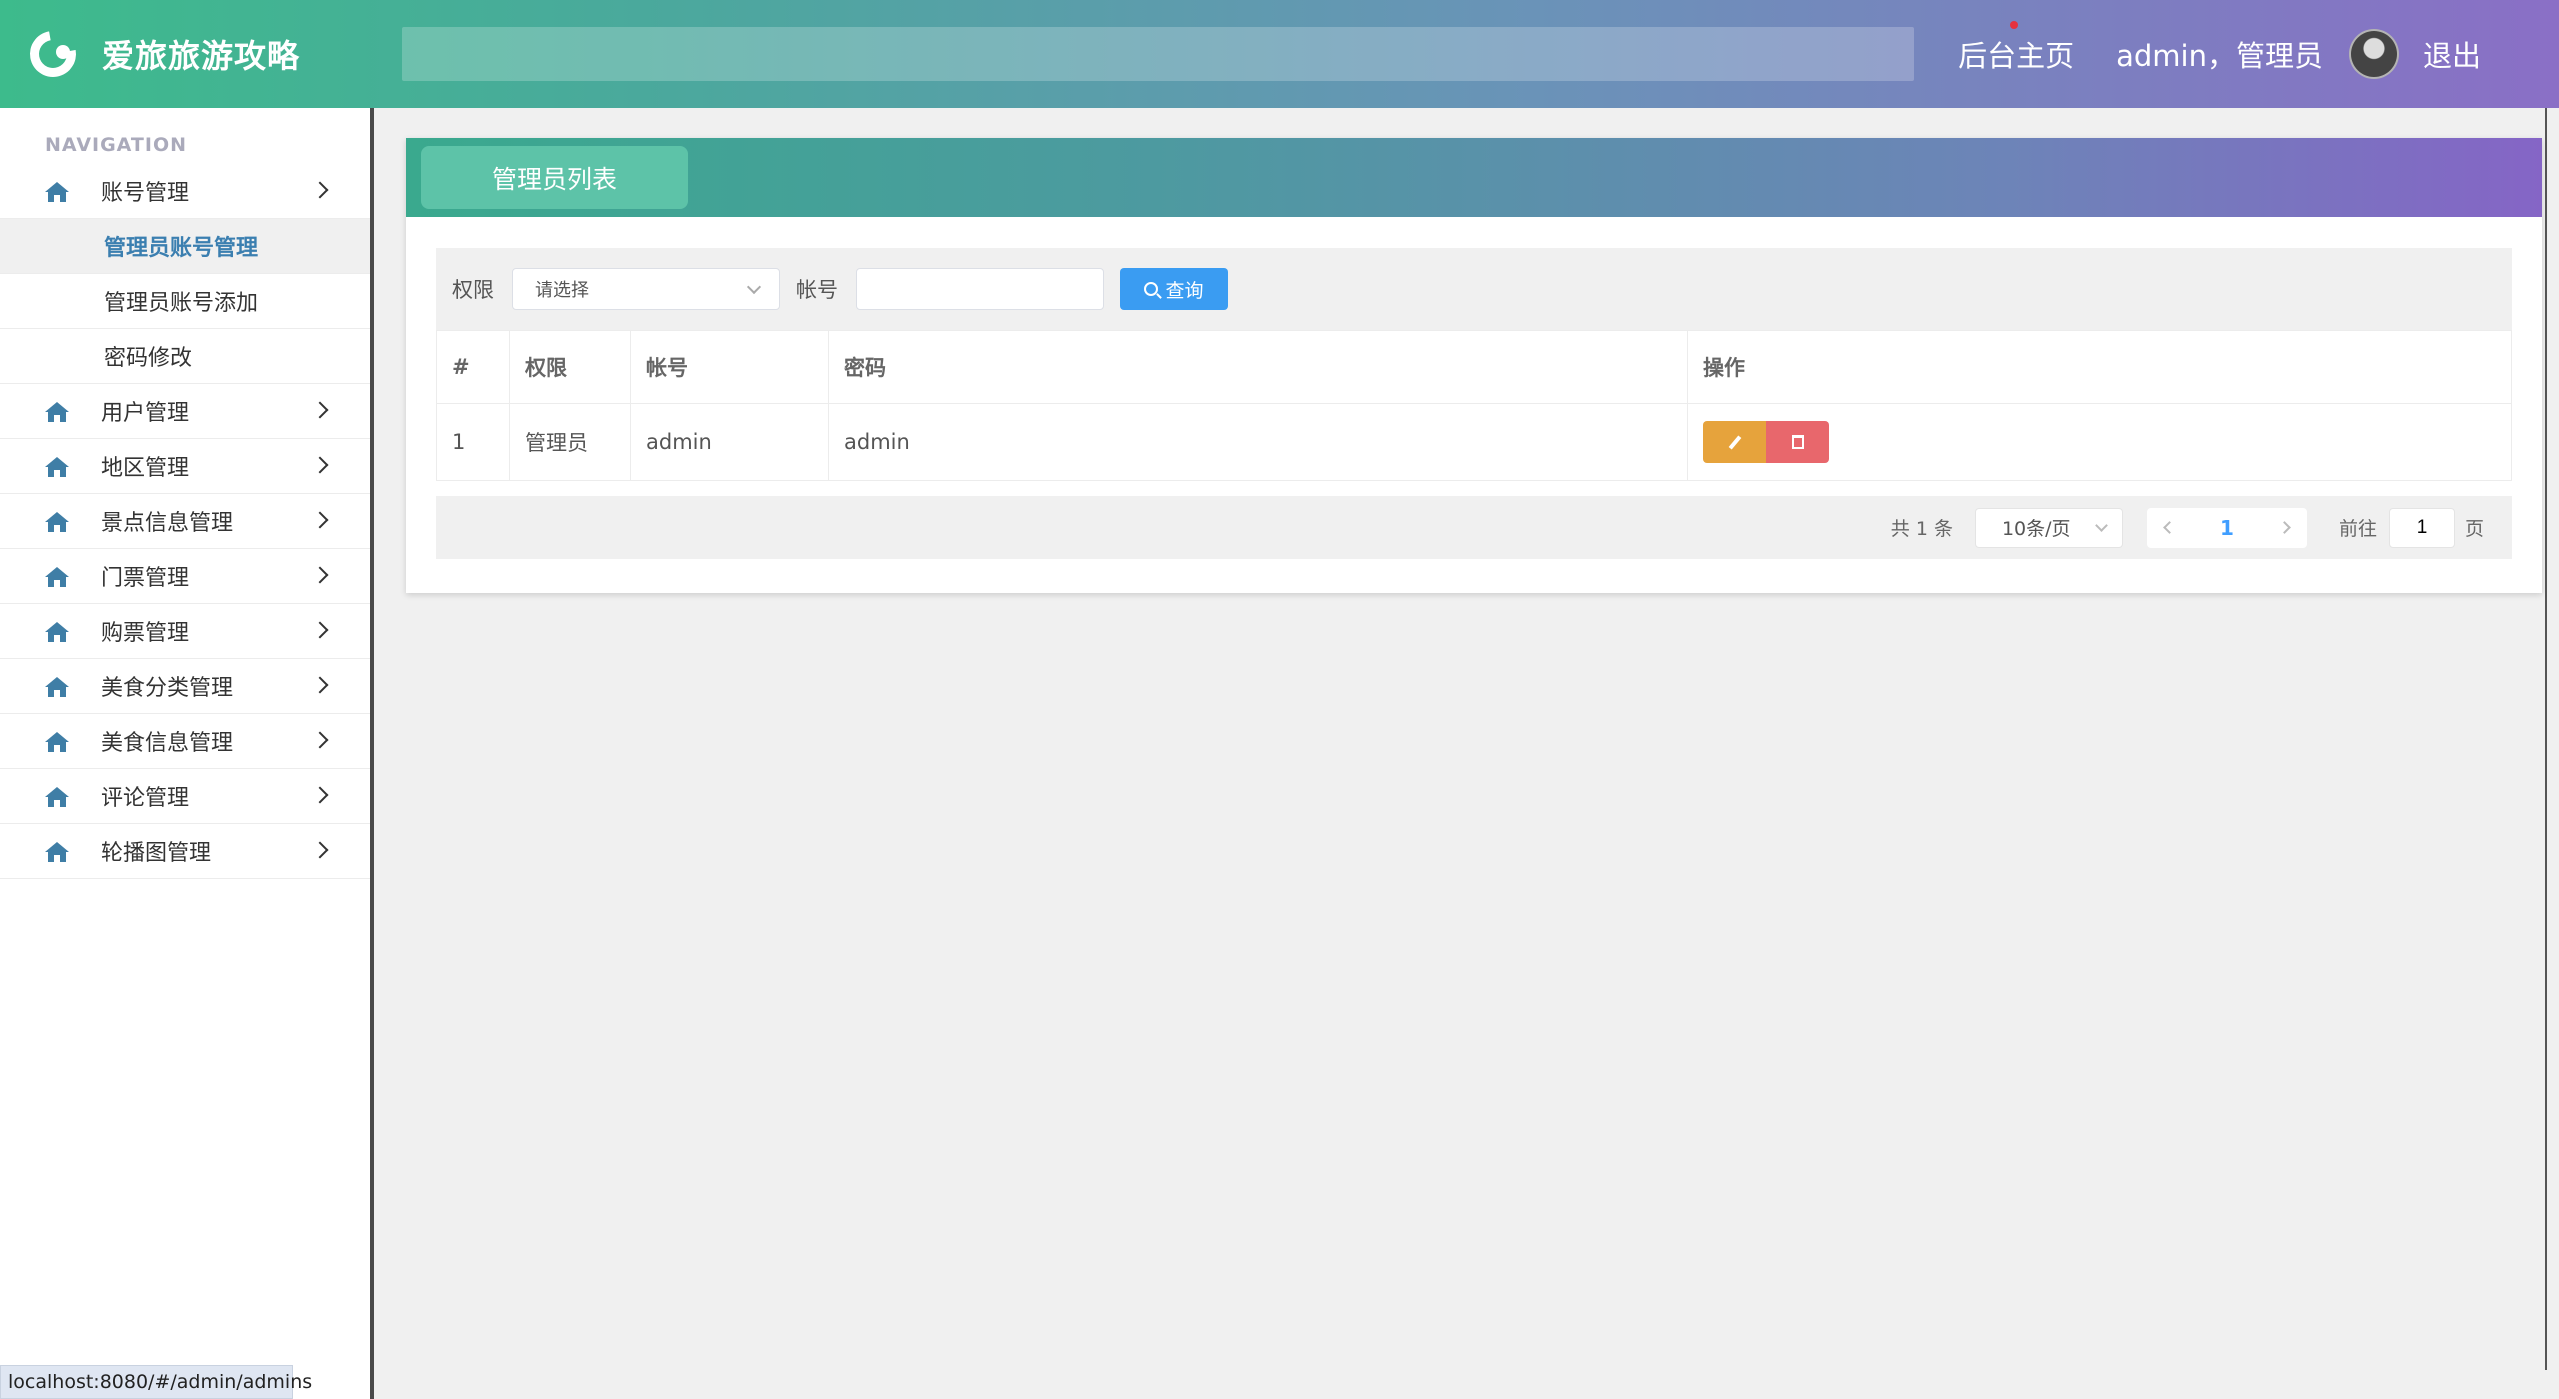 This screenshot has height=1399, width=2559. What do you see at coordinates (185, 631) in the screenshot?
I see `sidebar-item-purchases: 购票管理` at bounding box center [185, 631].